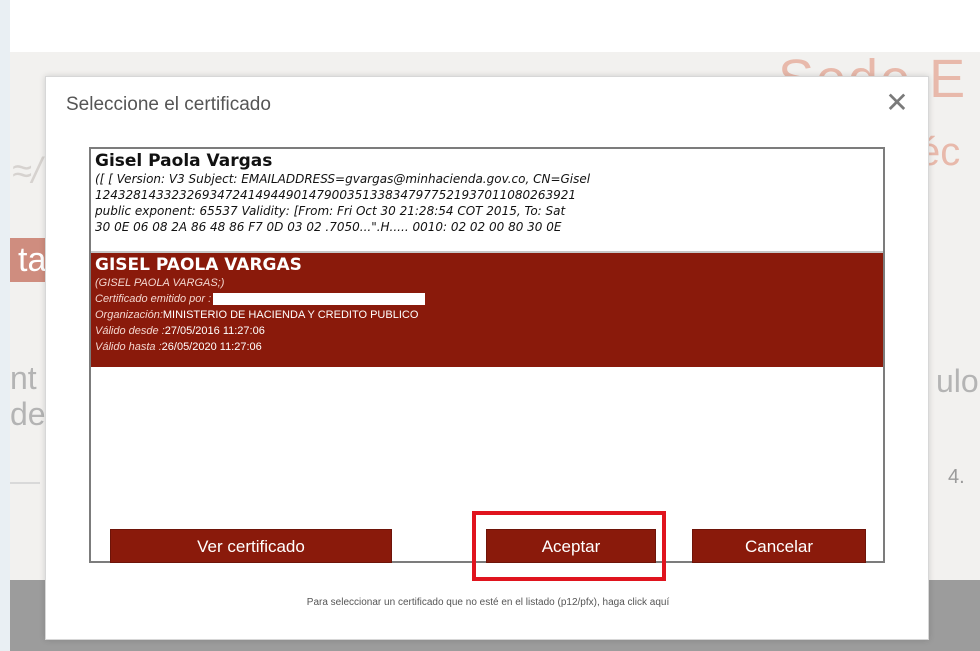 Image resolution: width=980 pixels, height=651 pixels. I want to click on background-logo-icon: ≈/, so click(27, 170).